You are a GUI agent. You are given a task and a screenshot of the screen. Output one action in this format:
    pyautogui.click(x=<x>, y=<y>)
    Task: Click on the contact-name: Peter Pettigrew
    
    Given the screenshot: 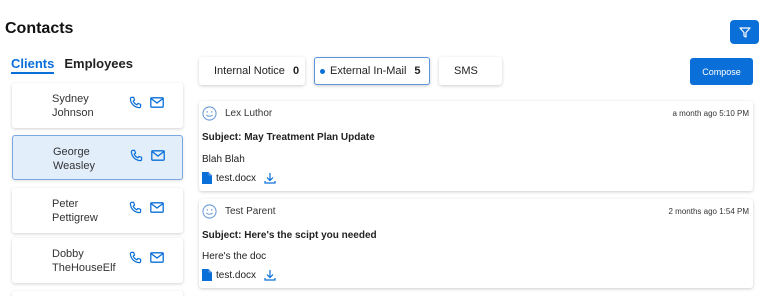 What is the action you would take?
    pyautogui.click(x=75, y=211)
    